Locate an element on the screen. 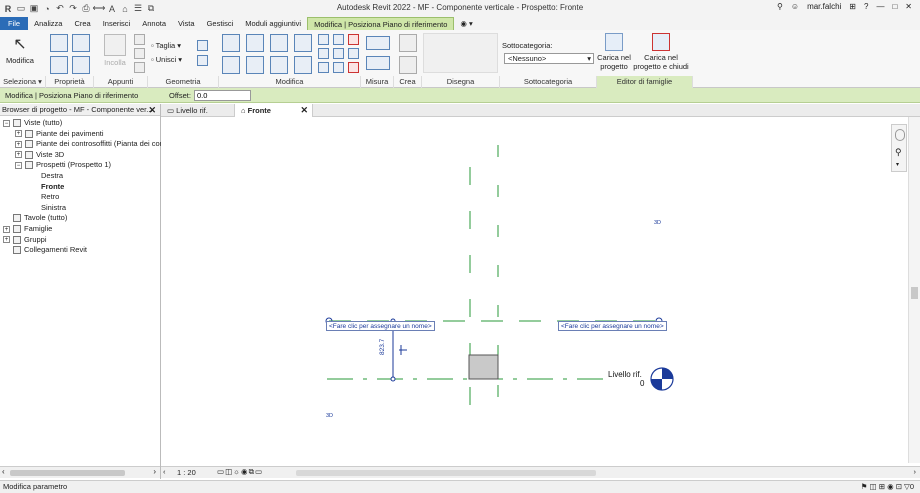 This screenshot has height=493, width=920. tree-item: Destra is located at coordinates (45, 176).